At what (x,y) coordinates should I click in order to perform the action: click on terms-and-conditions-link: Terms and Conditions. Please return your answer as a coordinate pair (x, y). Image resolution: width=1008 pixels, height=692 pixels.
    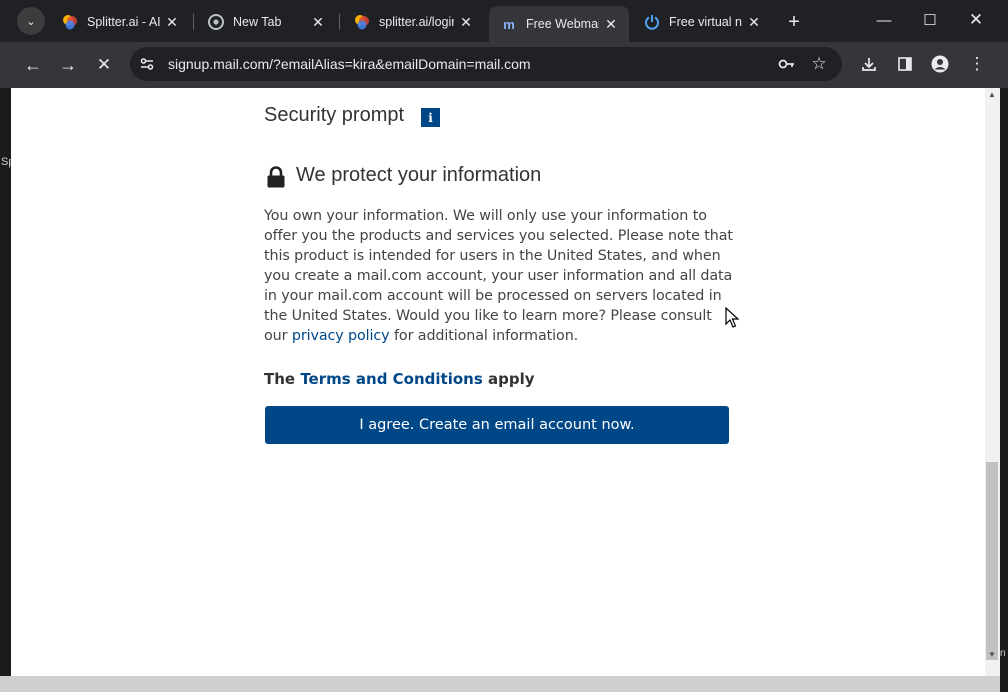
    Looking at the image, I should click on (391, 379).